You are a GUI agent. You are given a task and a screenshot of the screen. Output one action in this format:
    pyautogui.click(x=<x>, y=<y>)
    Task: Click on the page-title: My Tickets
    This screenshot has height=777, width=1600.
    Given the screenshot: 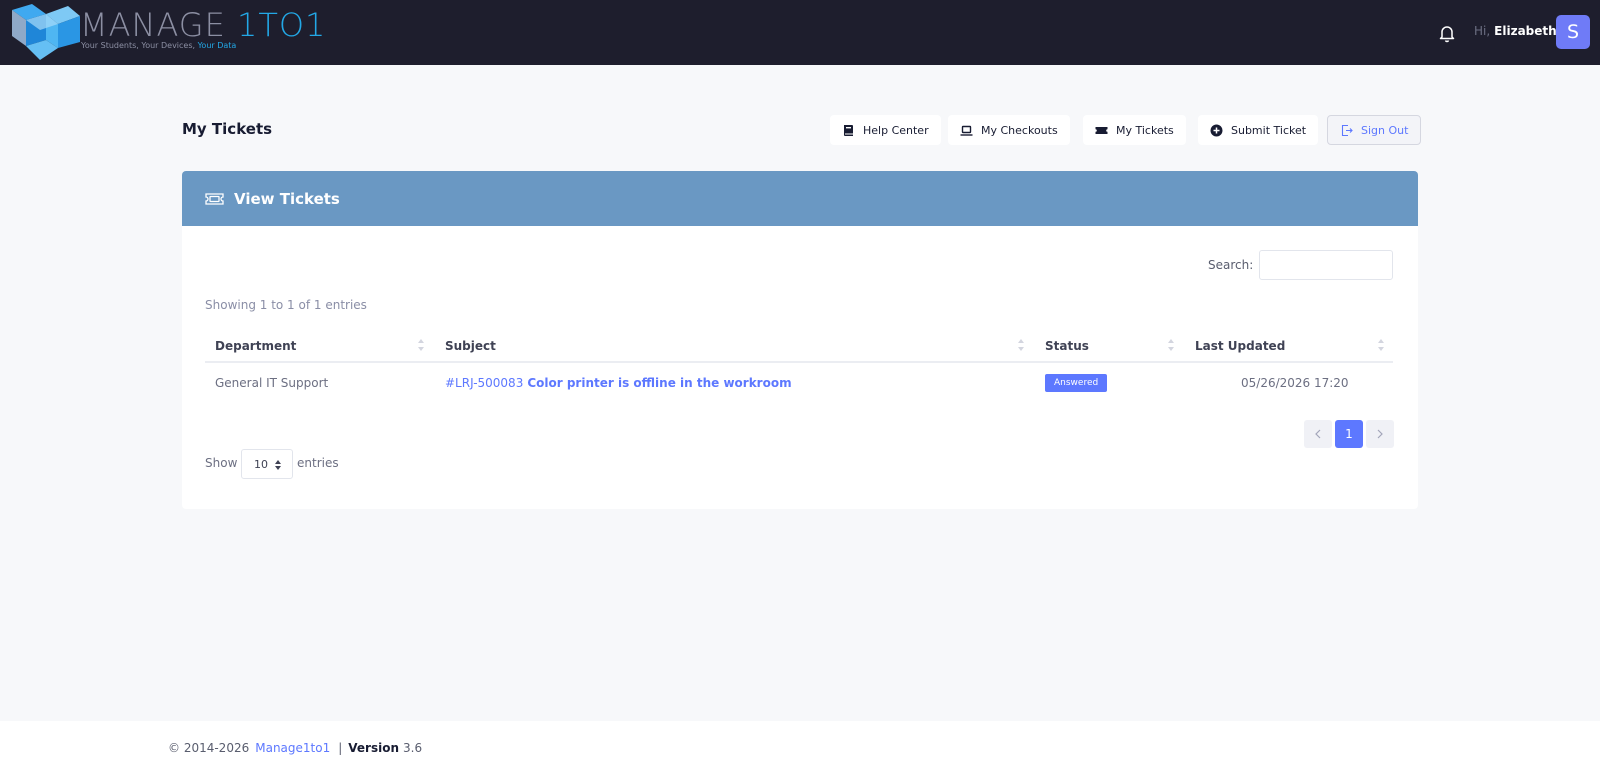 What is the action you would take?
    pyautogui.click(x=227, y=129)
    